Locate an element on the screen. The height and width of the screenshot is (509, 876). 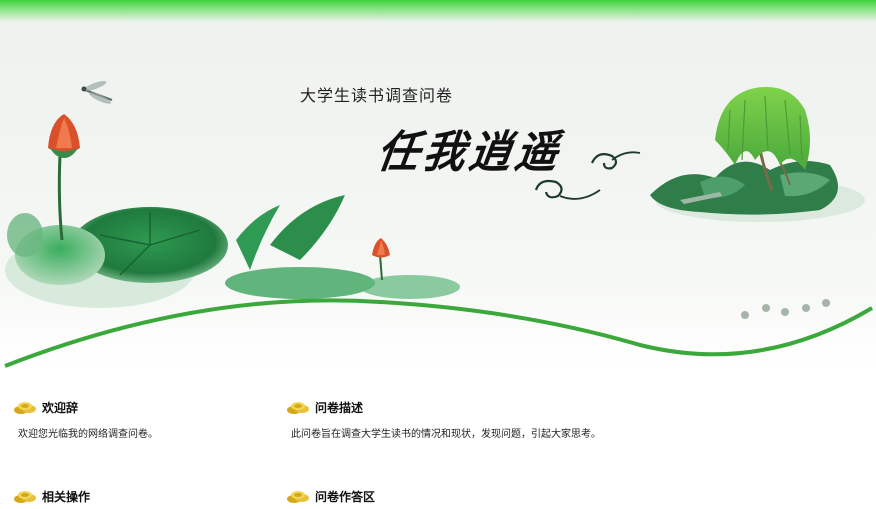
welcome-section: 欢迎辞 欢迎您光临我的网络调查问卷。 is located at coordinates (85, 419).